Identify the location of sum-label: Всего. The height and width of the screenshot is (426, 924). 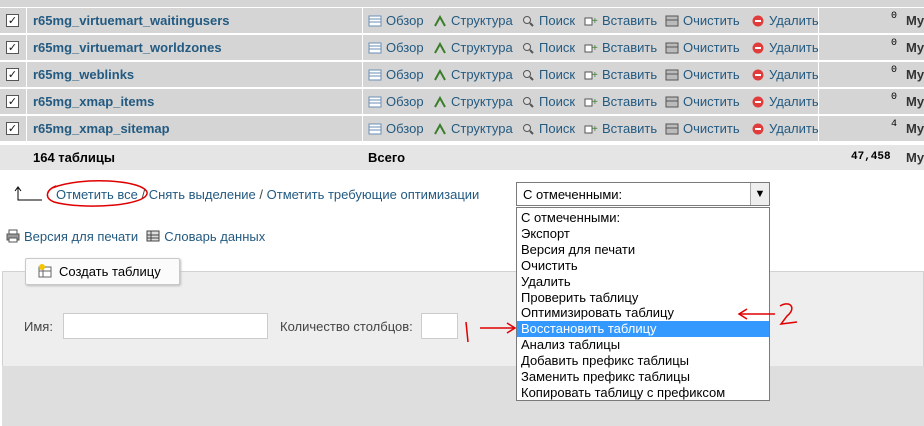
(387, 157).